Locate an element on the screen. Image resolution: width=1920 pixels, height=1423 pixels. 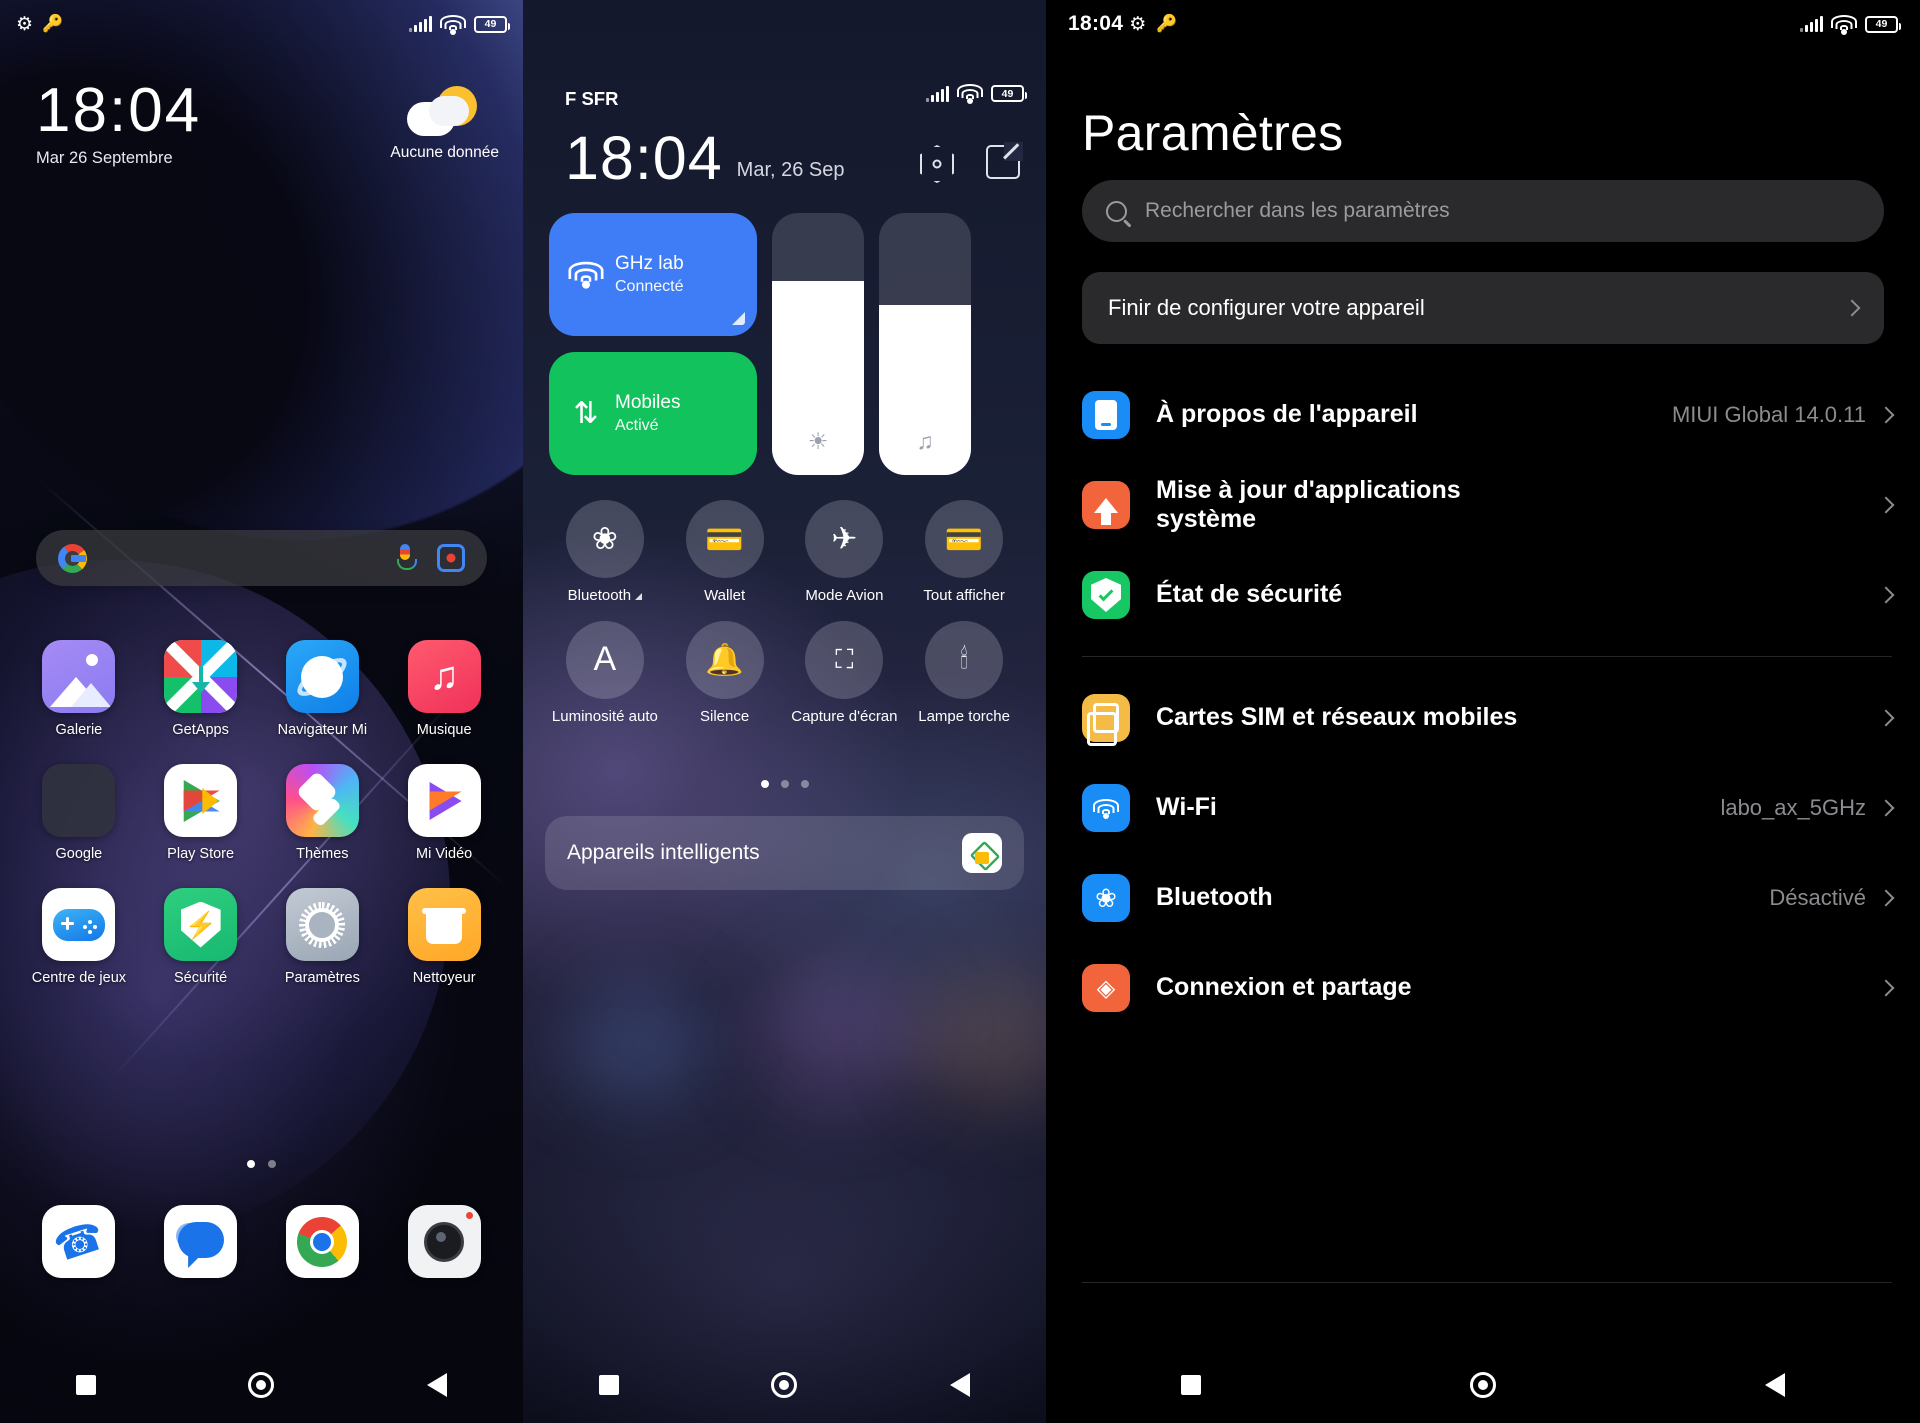
app-label: Nettoyeur is located at coordinates (444, 978).